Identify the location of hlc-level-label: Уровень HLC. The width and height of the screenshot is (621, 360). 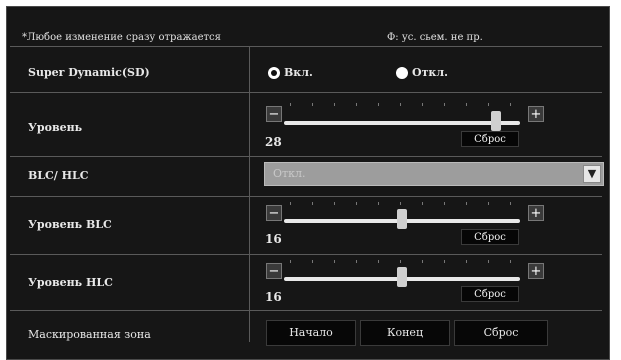
(70, 282).